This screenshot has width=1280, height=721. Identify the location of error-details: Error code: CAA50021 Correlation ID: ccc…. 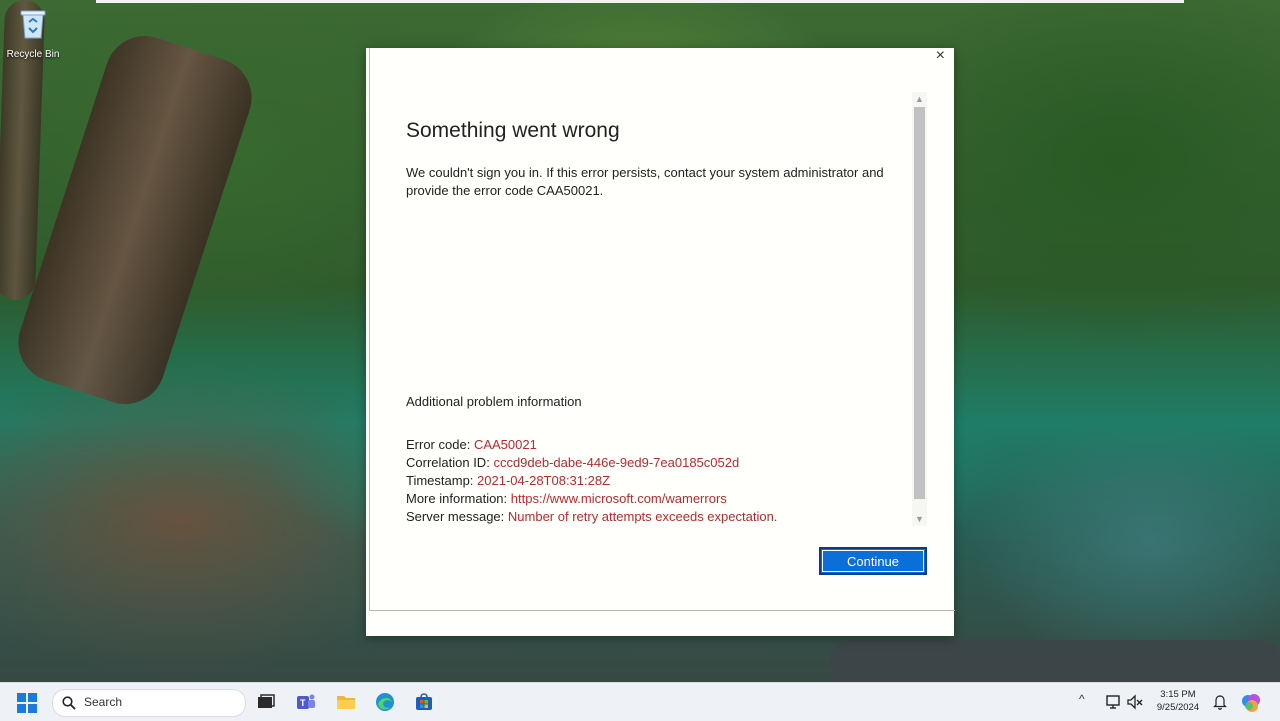
(591, 481).